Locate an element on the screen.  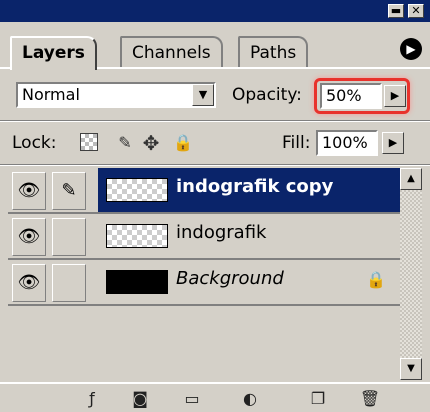
tab-bar: Layers Channels Paths ▶ is located at coordinates (215, 46).